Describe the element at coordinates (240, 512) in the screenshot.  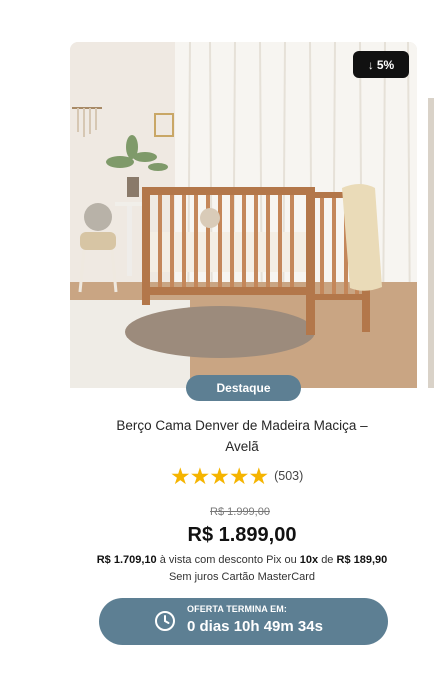
I see `old-price: R$ 1.999,00` at that location.